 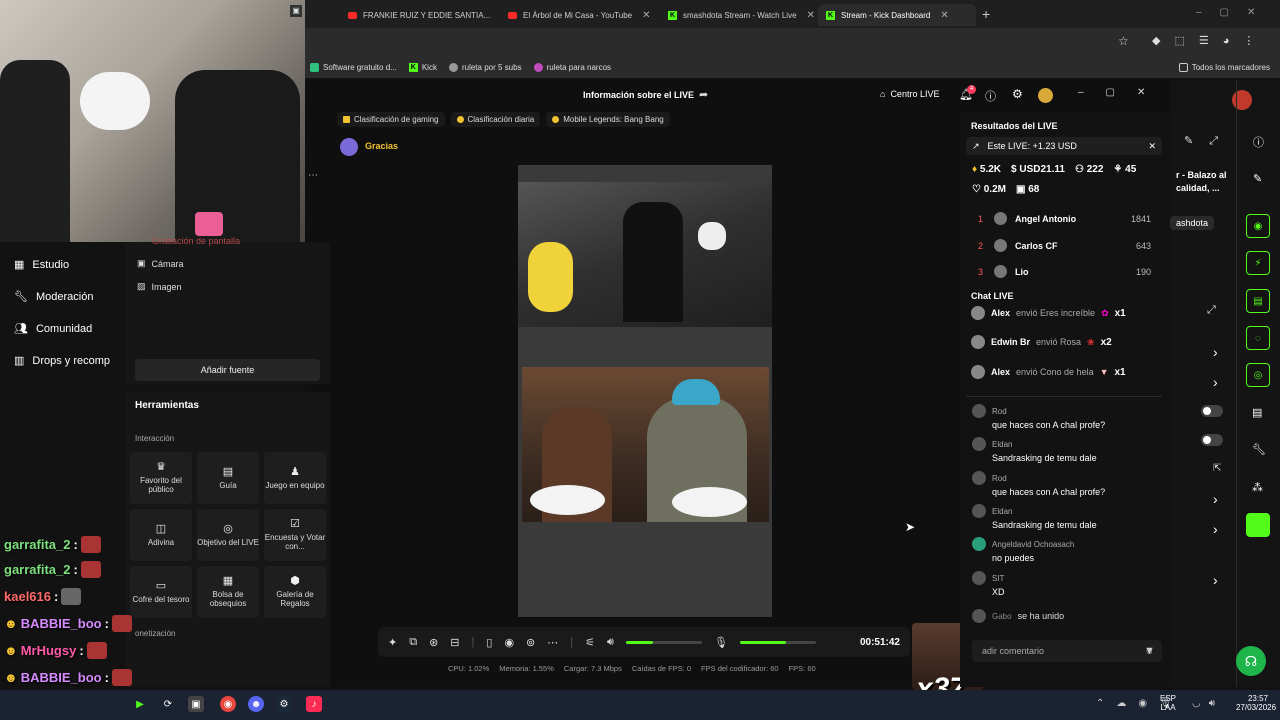 What do you see at coordinates (1258, 375) in the screenshot?
I see `broadcast-tool-button: ◎` at bounding box center [1258, 375].